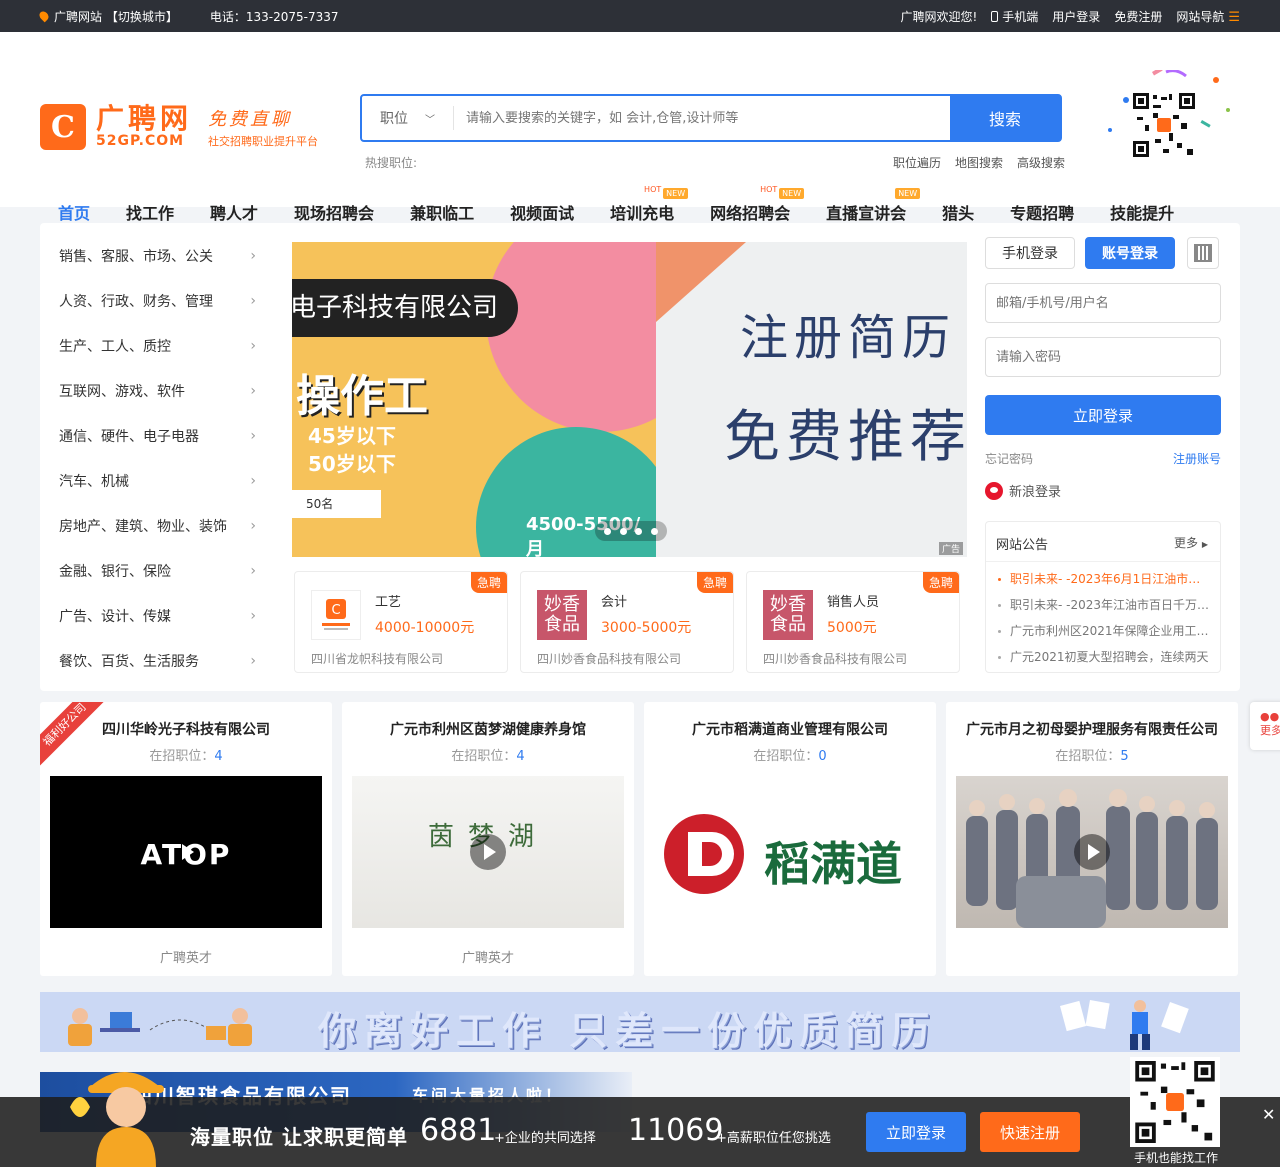 This screenshot has height=1167, width=1280. Describe the element at coordinates (702, 118) in the screenshot. I see `search-input` at that location.